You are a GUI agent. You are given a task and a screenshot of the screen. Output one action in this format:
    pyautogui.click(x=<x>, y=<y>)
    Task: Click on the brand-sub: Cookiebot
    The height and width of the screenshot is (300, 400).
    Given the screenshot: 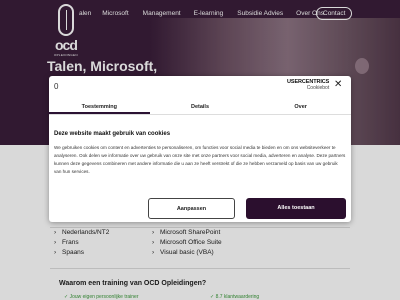 What is the action you would take?
    pyautogui.click(x=318, y=87)
    